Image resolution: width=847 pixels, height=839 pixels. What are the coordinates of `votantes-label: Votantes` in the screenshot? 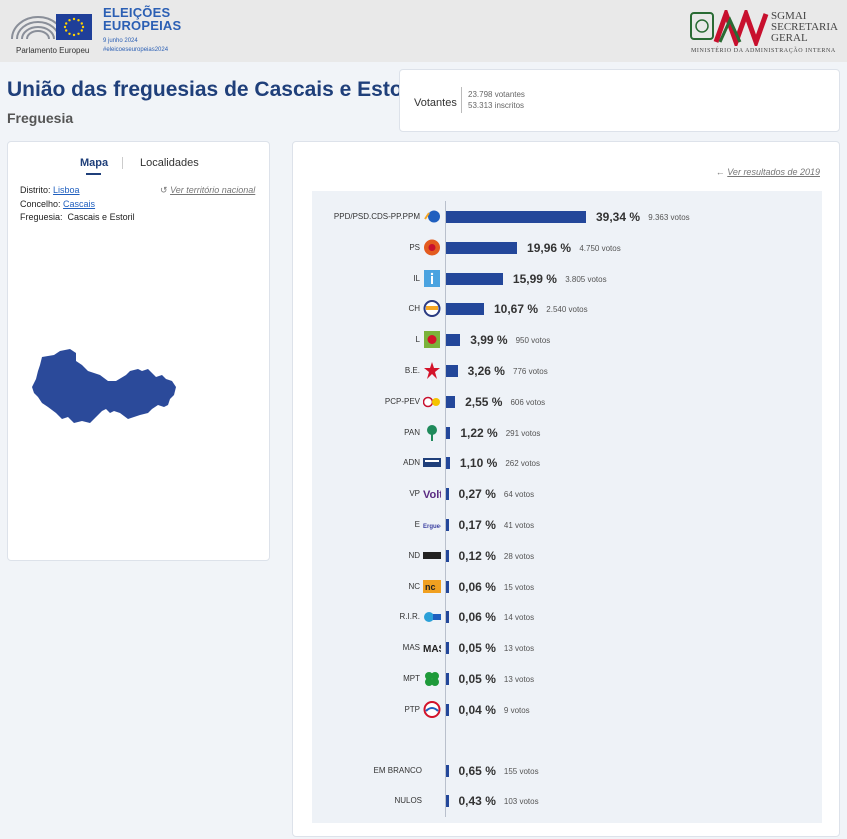 It's located at (435, 103).